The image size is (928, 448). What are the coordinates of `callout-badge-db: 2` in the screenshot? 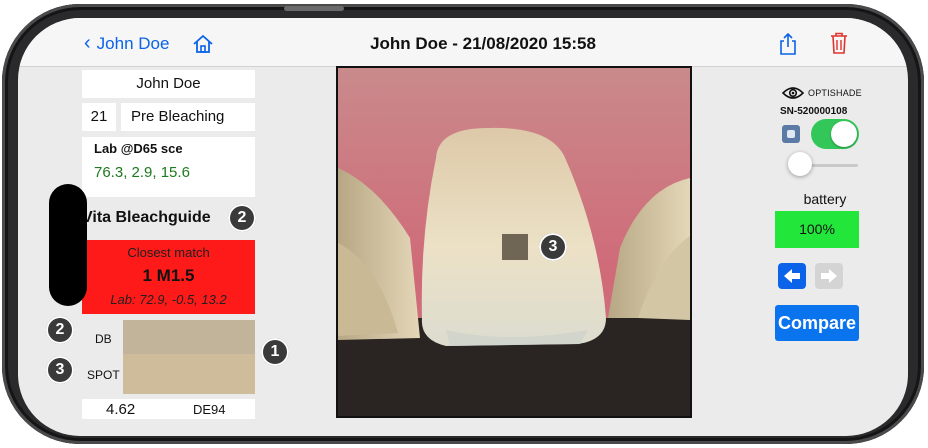 It's located at (60, 330).